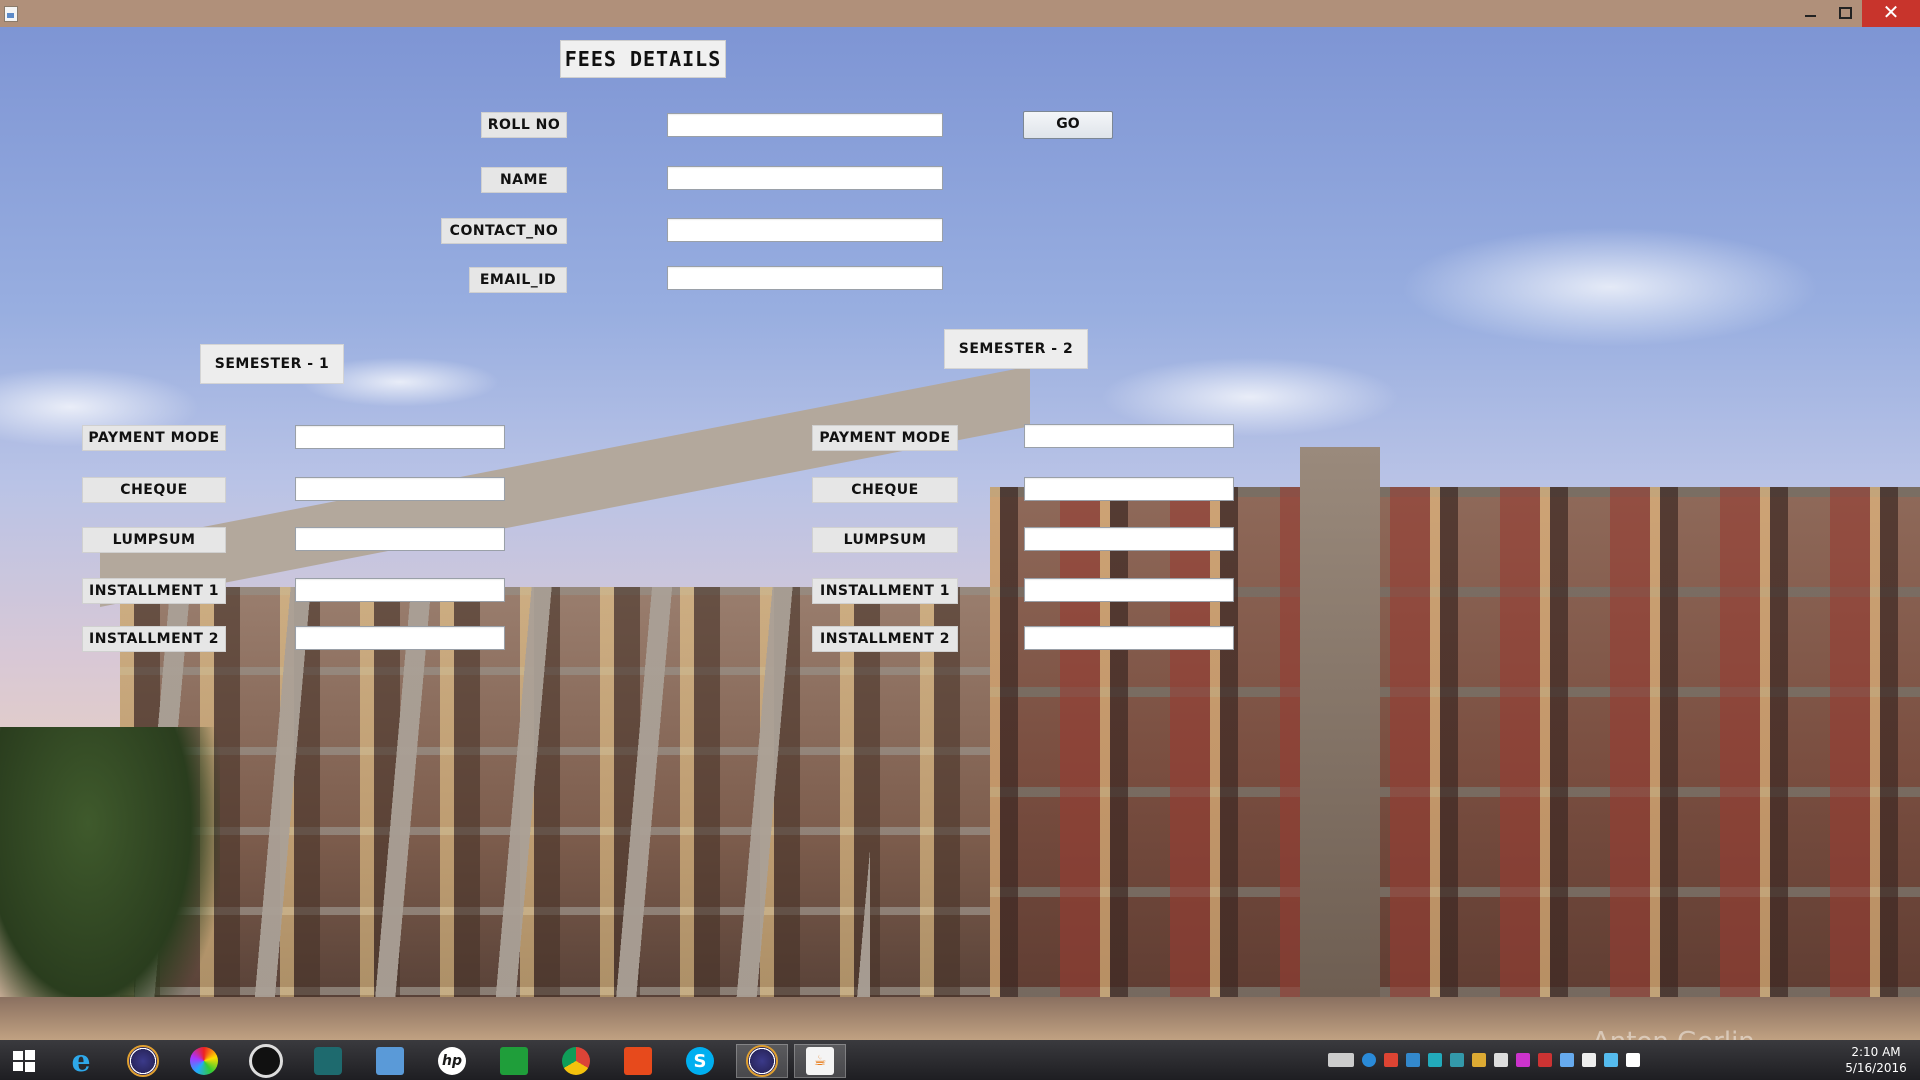 The image size is (1920, 1080). Describe the element at coordinates (400, 489) in the screenshot. I see `sem1-cheque-input` at that location.